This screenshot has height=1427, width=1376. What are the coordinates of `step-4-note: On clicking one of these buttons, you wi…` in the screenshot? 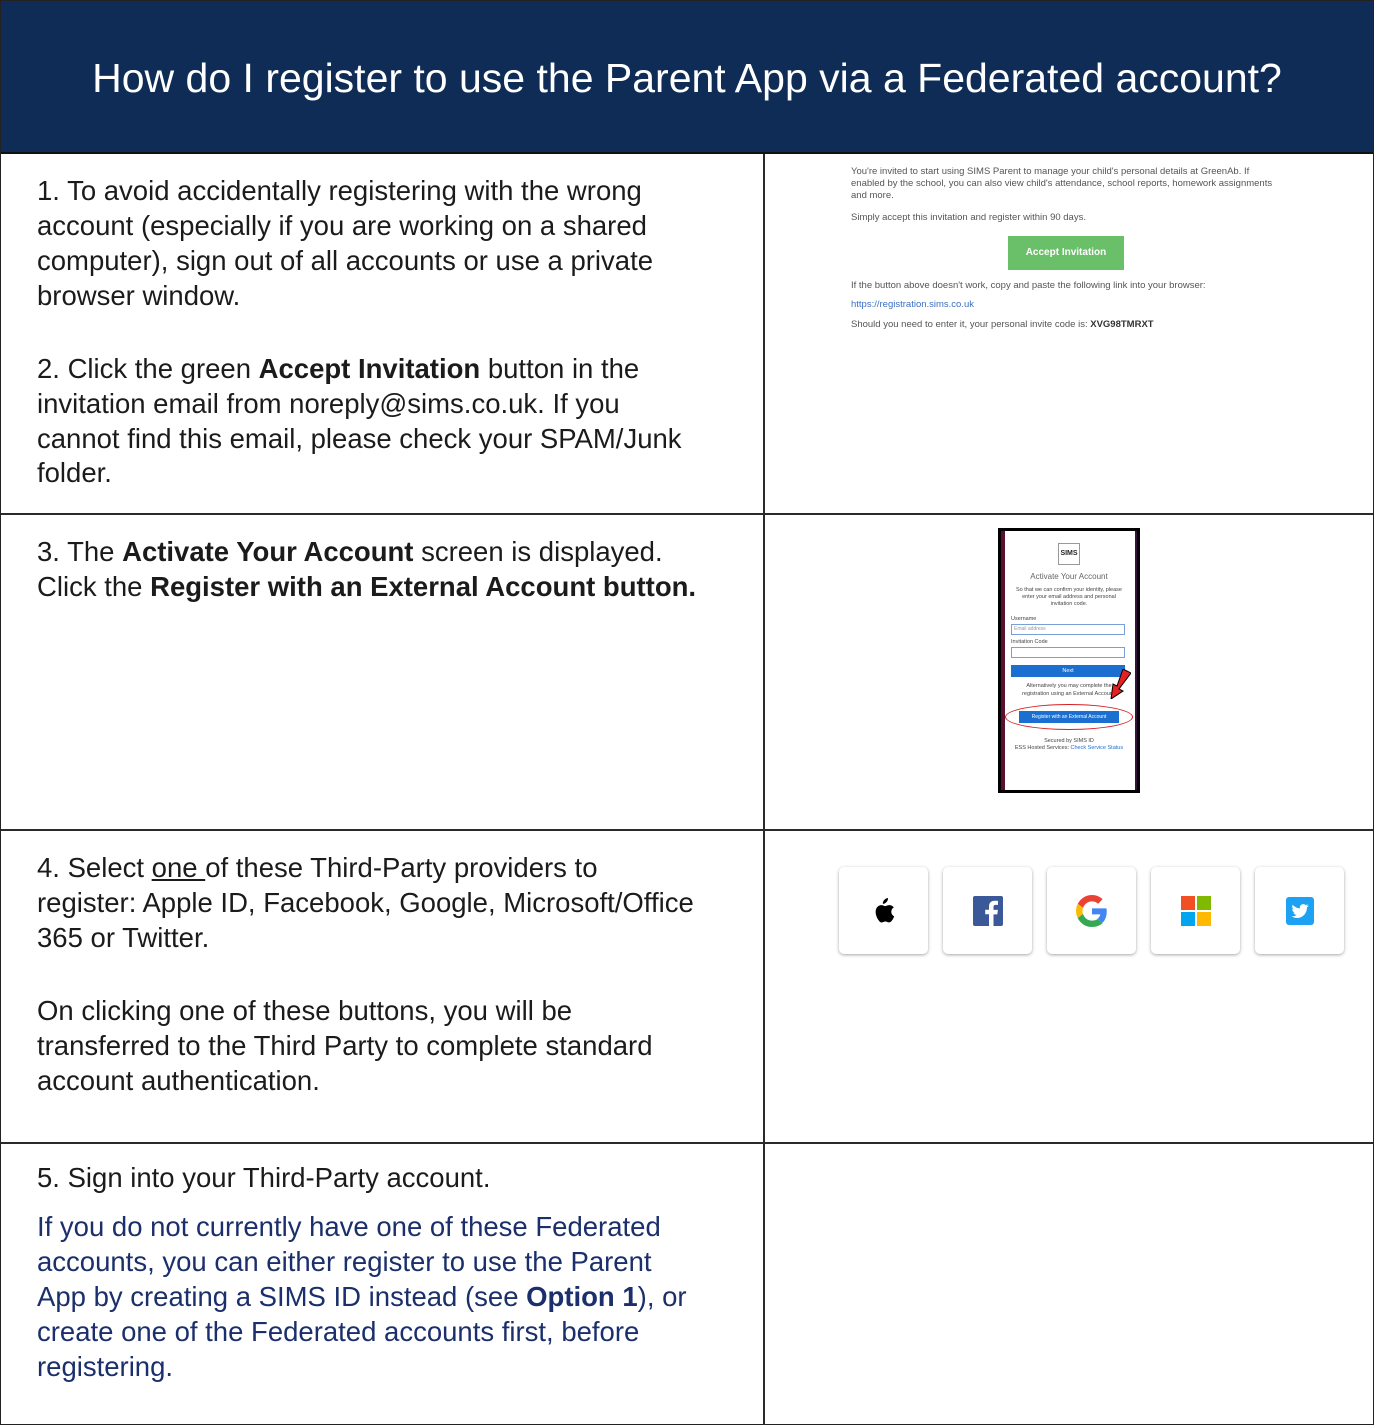 It's located at (345, 1045).